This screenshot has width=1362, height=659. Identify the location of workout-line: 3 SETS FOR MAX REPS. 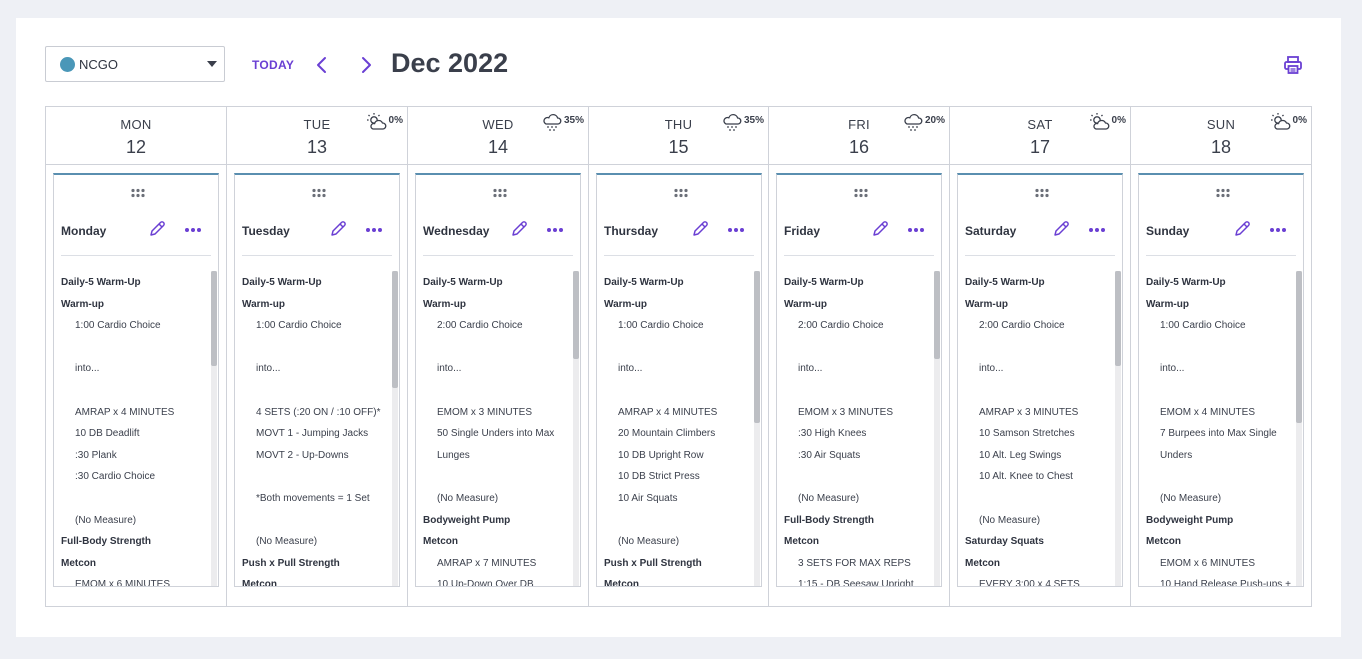
(854, 563).